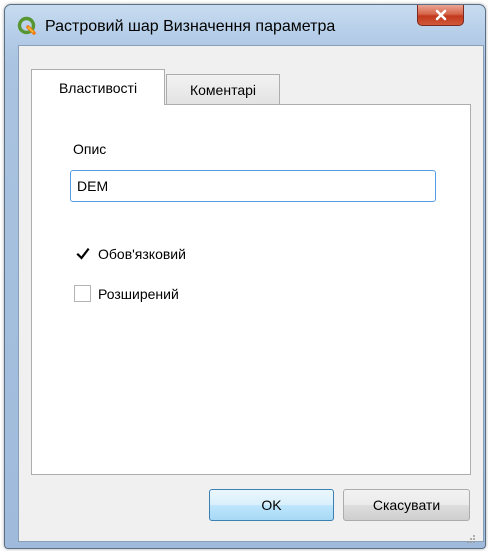 This screenshot has height=551, width=488. I want to click on advanced-checkbox-row: Розширений, so click(126, 293).